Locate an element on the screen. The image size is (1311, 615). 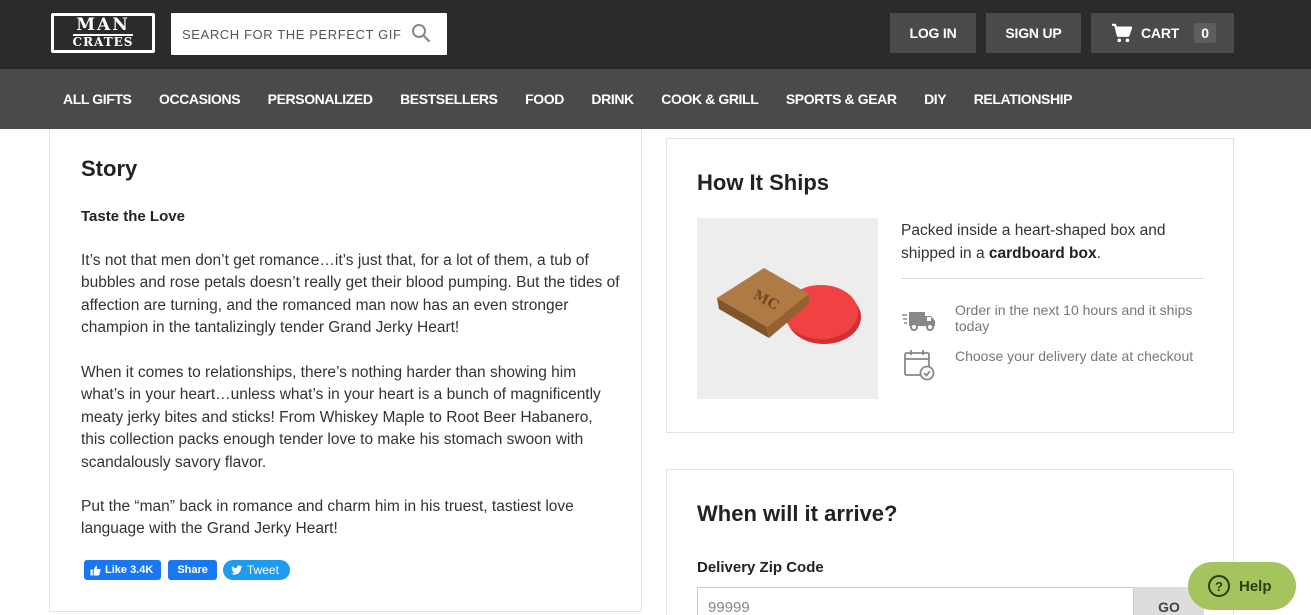
cart-label: CART is located at coordinates (1160, 33).